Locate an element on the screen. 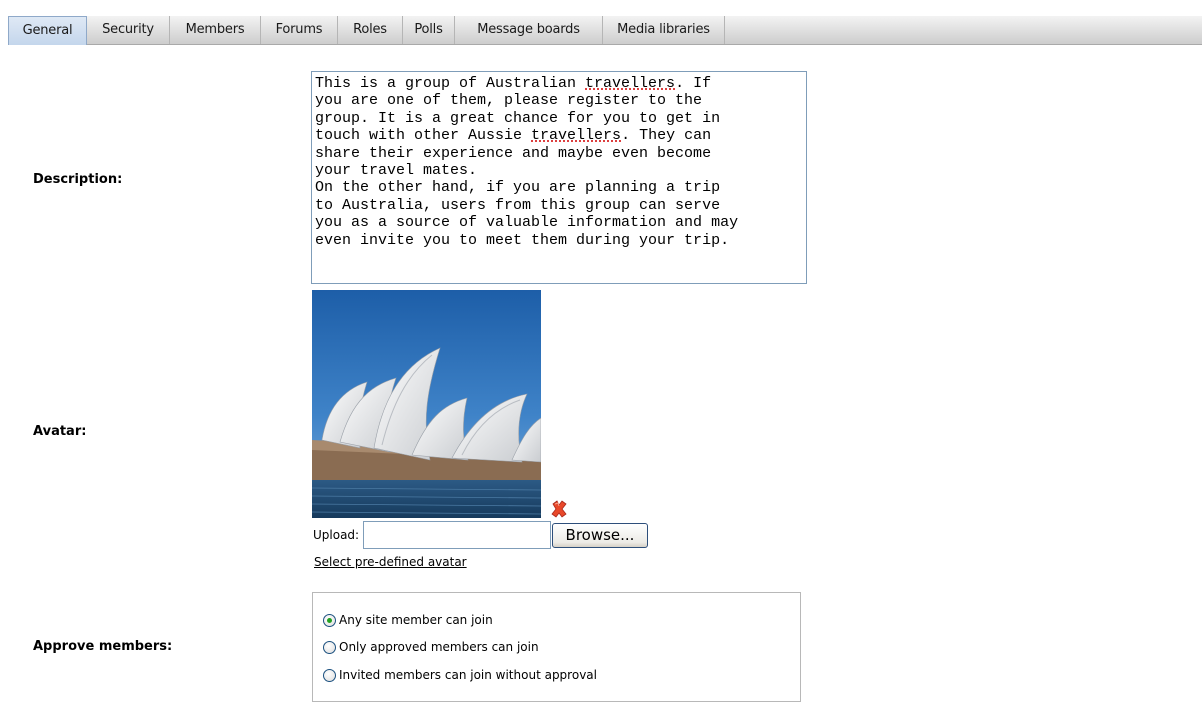  radio-option-any-member: Any site member can join is located at coordinates (408, 620).